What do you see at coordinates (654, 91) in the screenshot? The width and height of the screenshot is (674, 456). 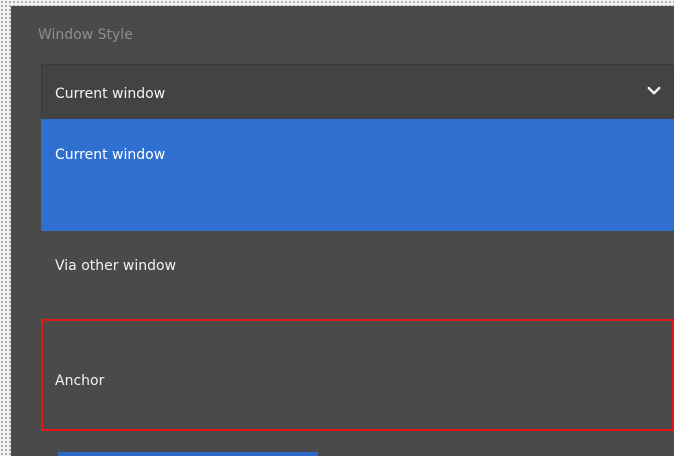 I see `chevron-down-icon` at bounding box center [654, 91].